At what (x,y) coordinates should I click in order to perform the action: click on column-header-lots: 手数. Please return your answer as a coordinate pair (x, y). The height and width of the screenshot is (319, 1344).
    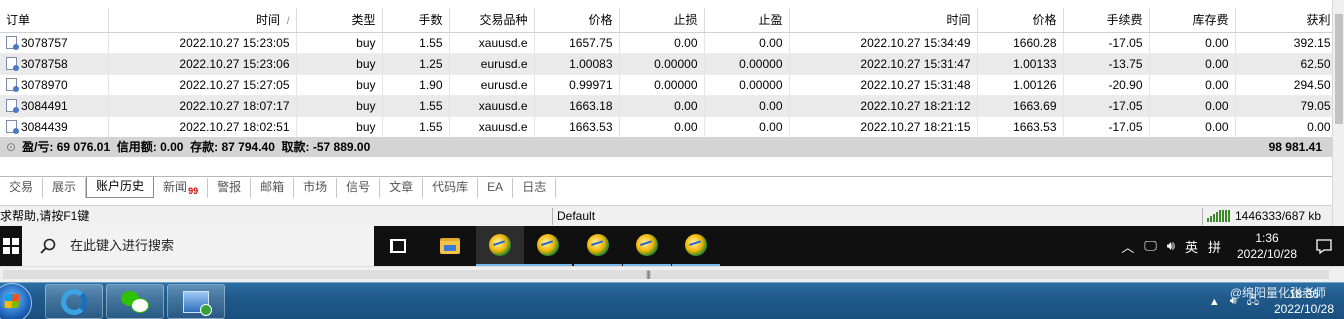
    Looking at the image, I should click on (416, 20).